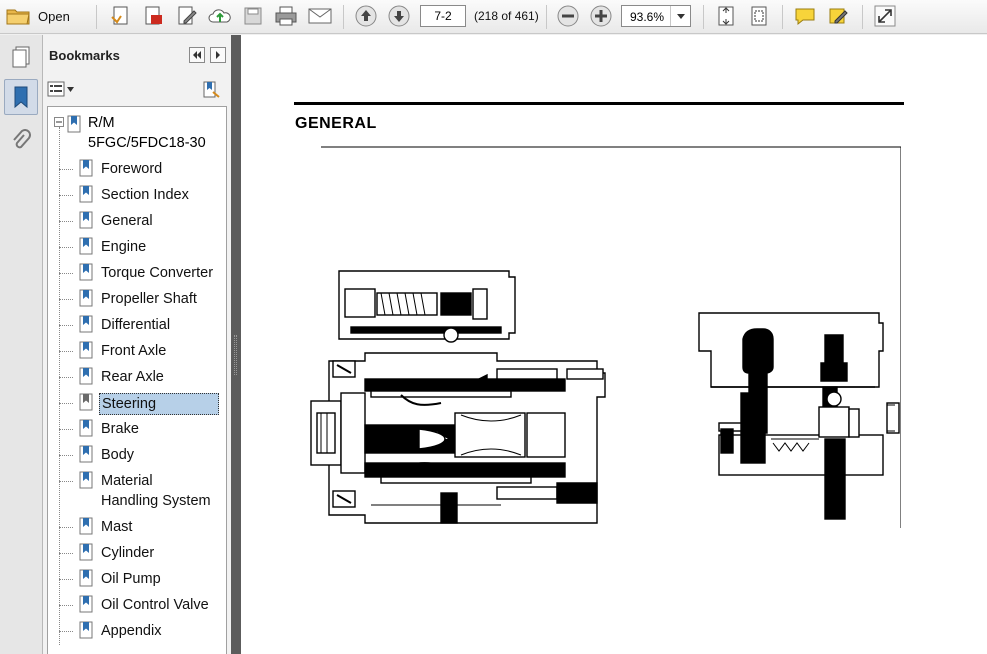 This screenshot has height=654, width=987. I want to click on options-menu-button, so click(60, 89).